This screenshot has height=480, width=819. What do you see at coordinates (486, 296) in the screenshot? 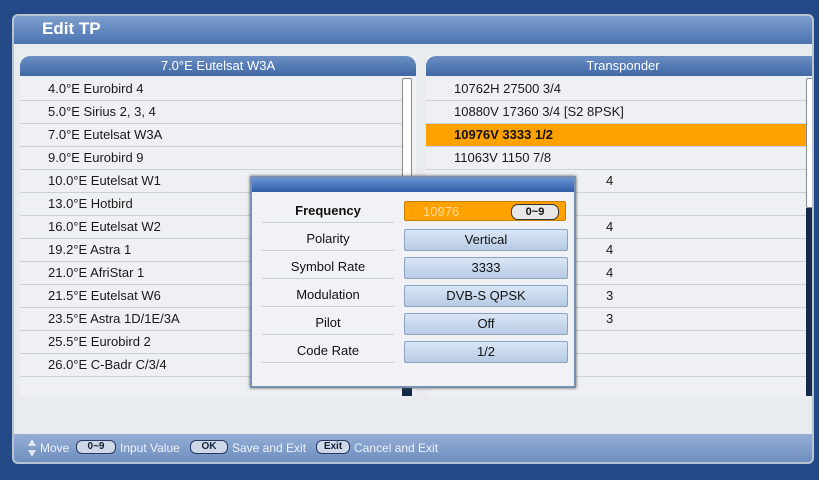
I see `modulation-select: DVB-S QPSK` at bounding box center [486, 296].